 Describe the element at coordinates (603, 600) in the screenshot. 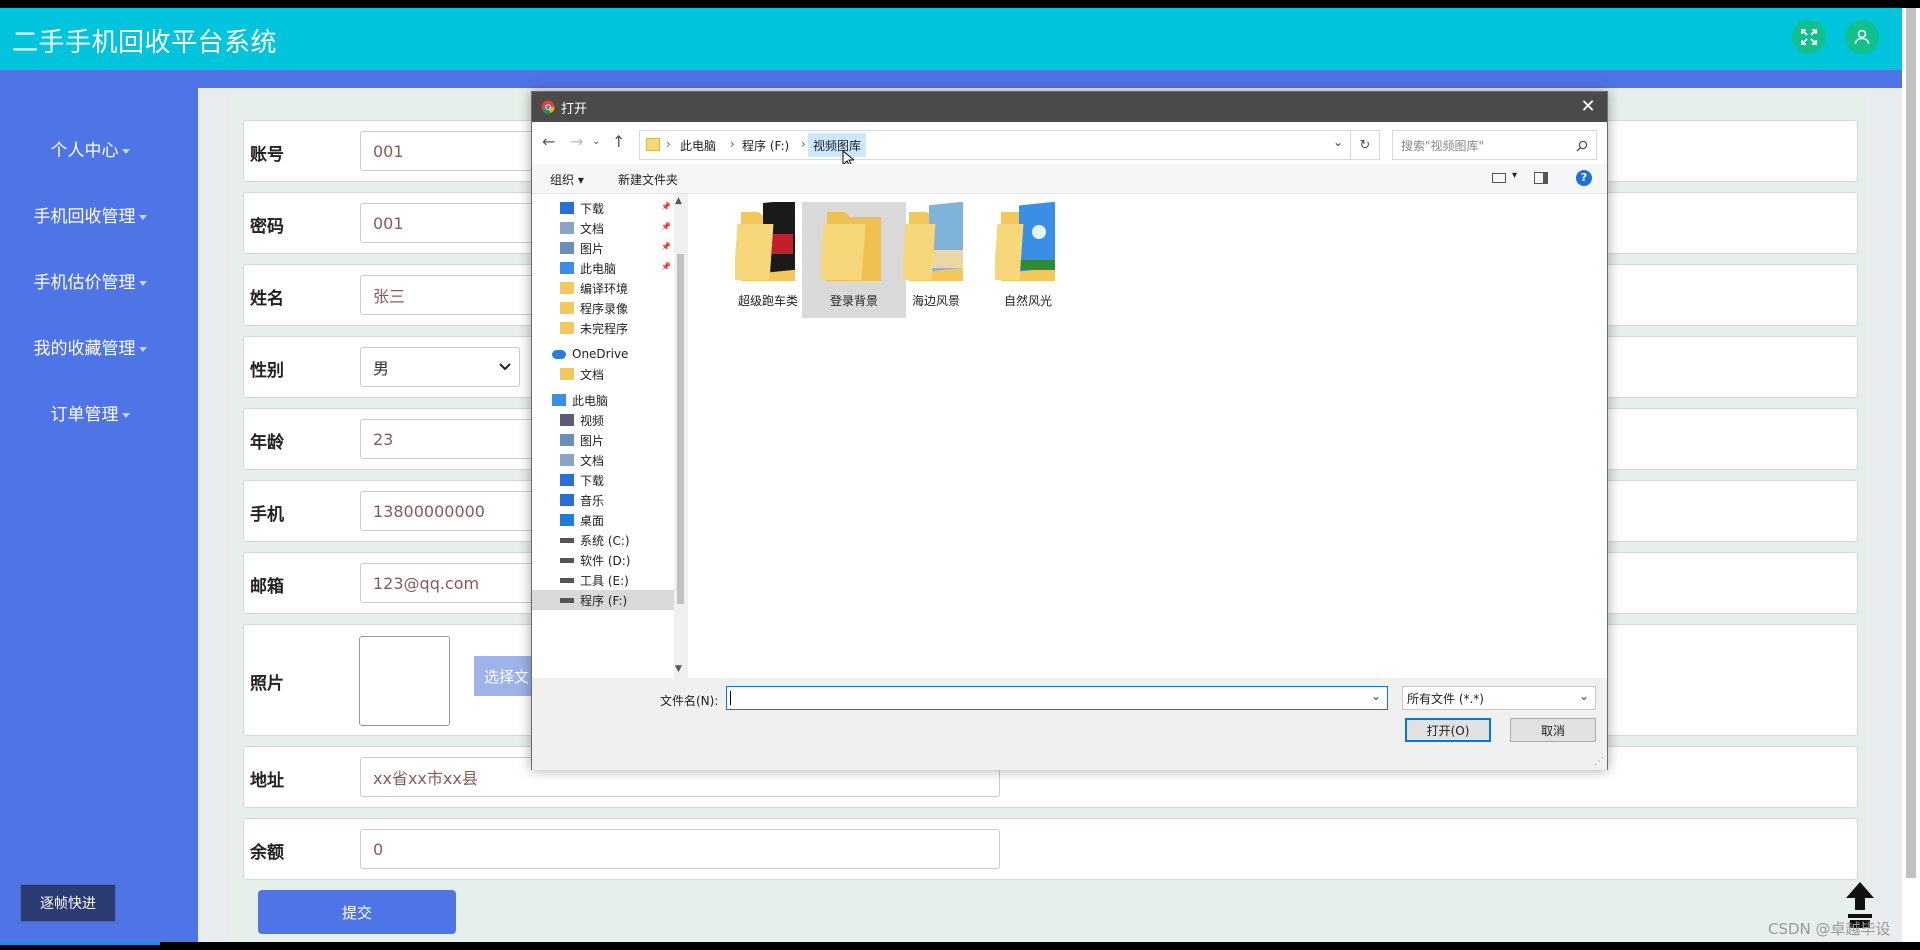

I see `nav-item: 程序 (F:)` at that location.